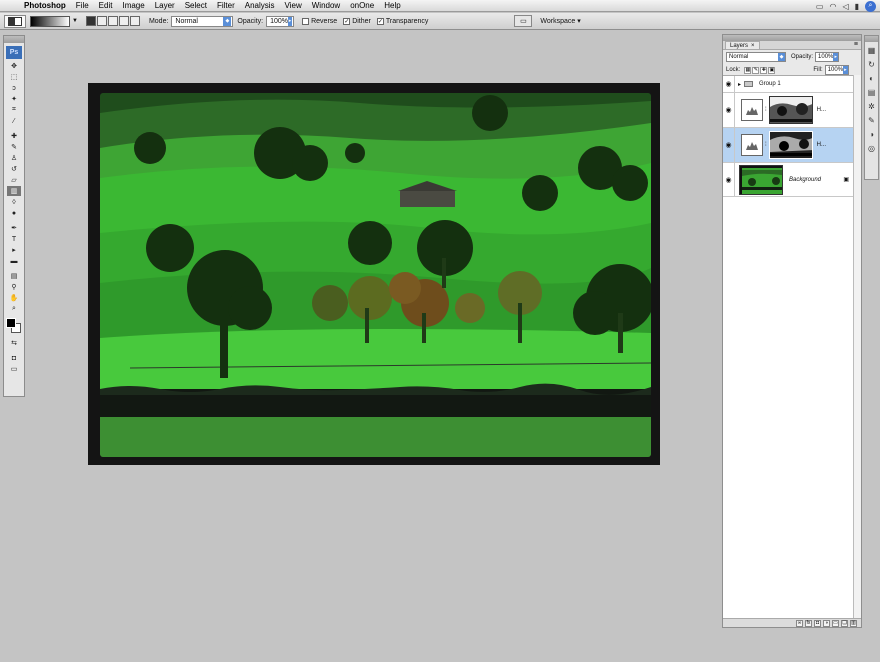 The image size is (880, 662). Describe the element at coordinates (82, 5) in the screenshot. I see `menu-file: File` at that location.